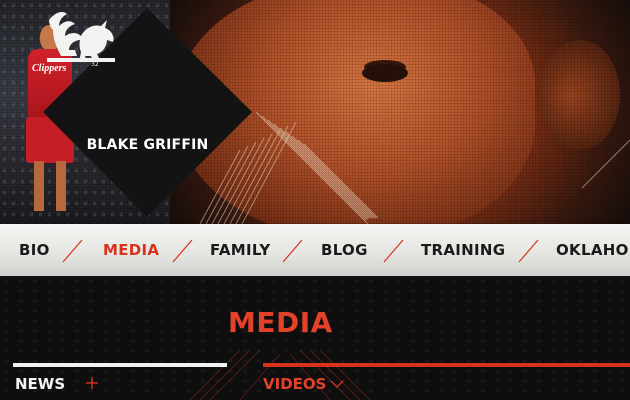 This screenshot has height=400, width=630. What do you see at coordinates (593, 250) in the screenshot?
I see `nav-item-oklahoma: OKLAHOMA` at bounding box center [593, 250].